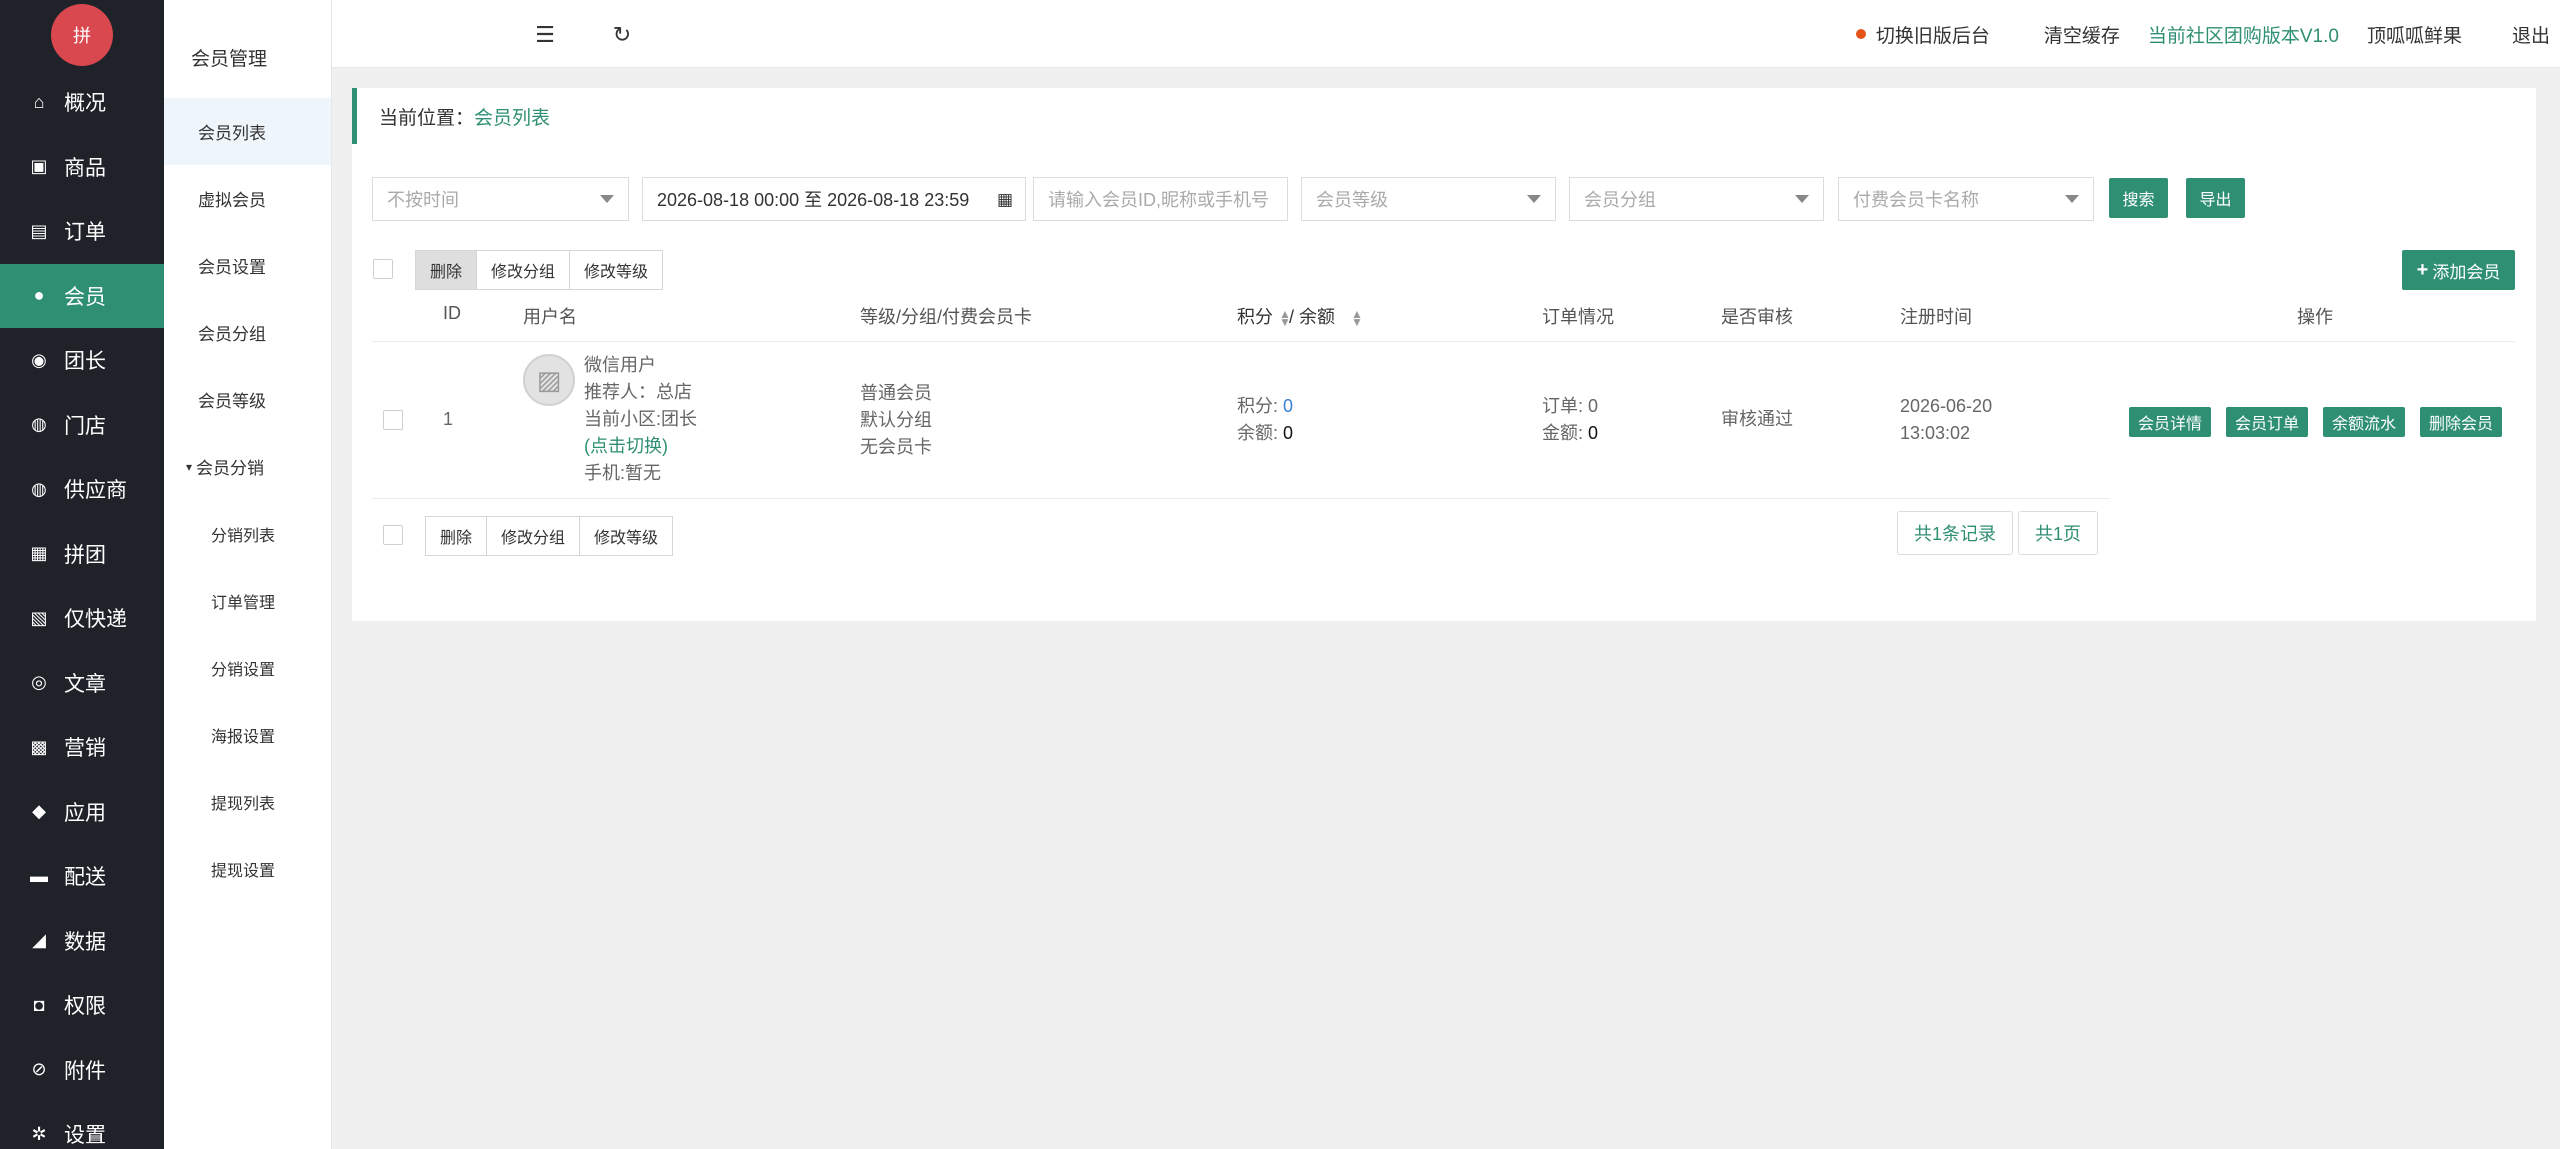 Image resolution: width=2560 pixels, height=1149 pixels. Describe the element at coordinates (2414, 34) in the screenshot. I see `shop-name: 顶呱呱鲜果` at that location.